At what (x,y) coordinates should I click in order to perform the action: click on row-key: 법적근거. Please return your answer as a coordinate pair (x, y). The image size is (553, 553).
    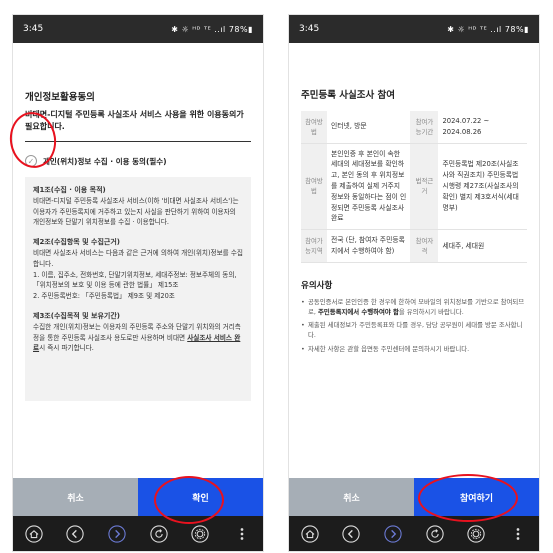
    Looking at the image, I should click on (424, 187).